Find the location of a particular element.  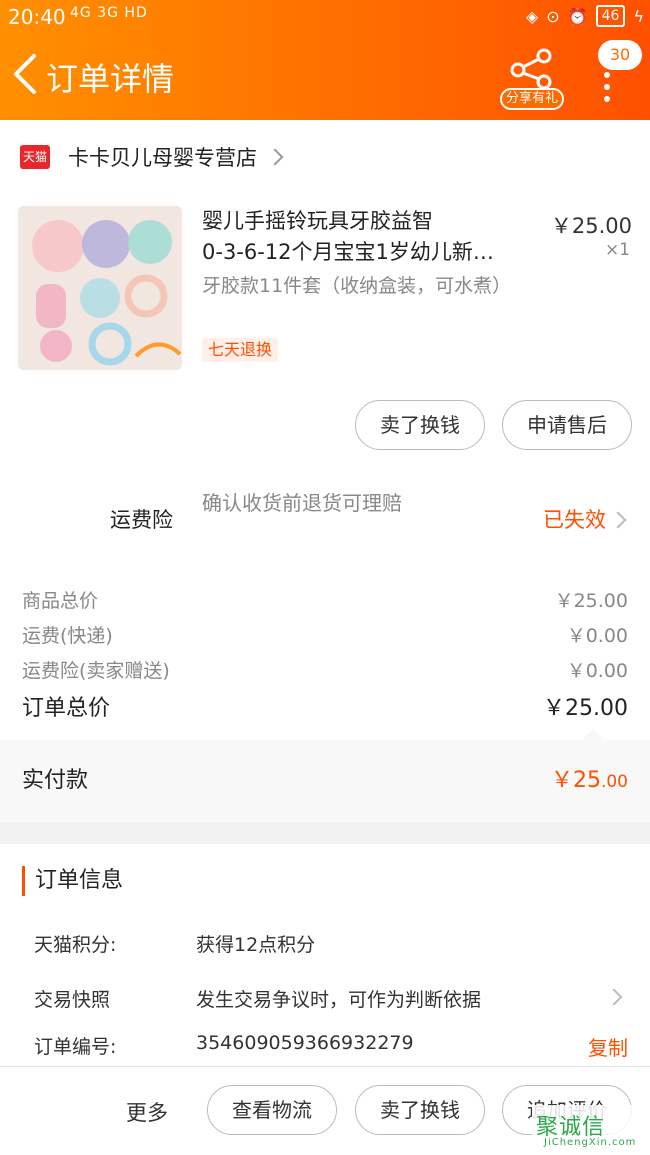

battery-icon: 46 is located at coordinates (610, 16).